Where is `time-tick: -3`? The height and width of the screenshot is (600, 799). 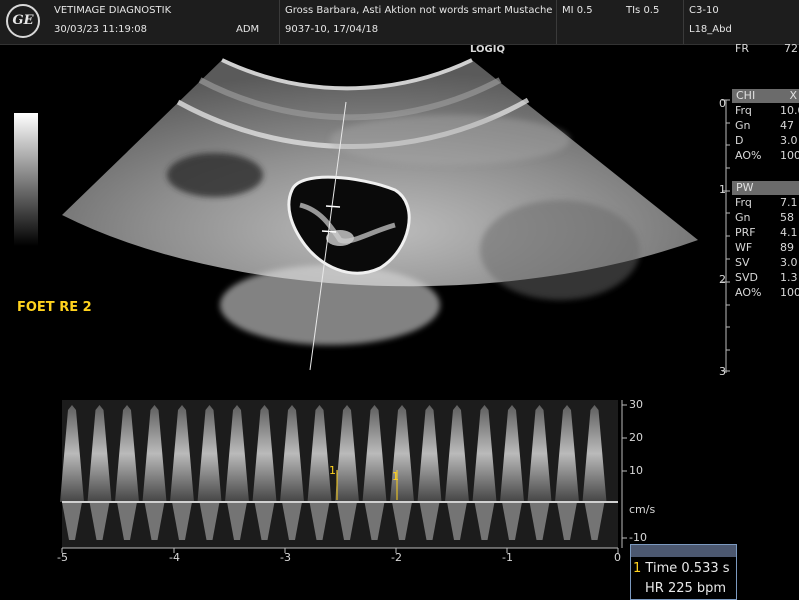 time-tick: -3 is located at coordinates (285, 557).